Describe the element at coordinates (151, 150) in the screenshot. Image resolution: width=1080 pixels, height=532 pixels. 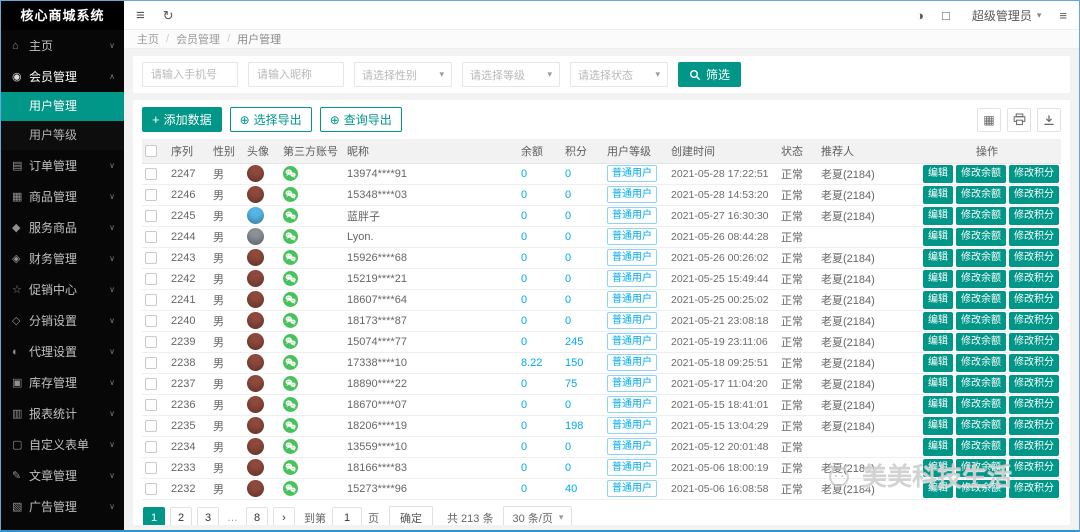
I see `select-all-checkbox` at that location.